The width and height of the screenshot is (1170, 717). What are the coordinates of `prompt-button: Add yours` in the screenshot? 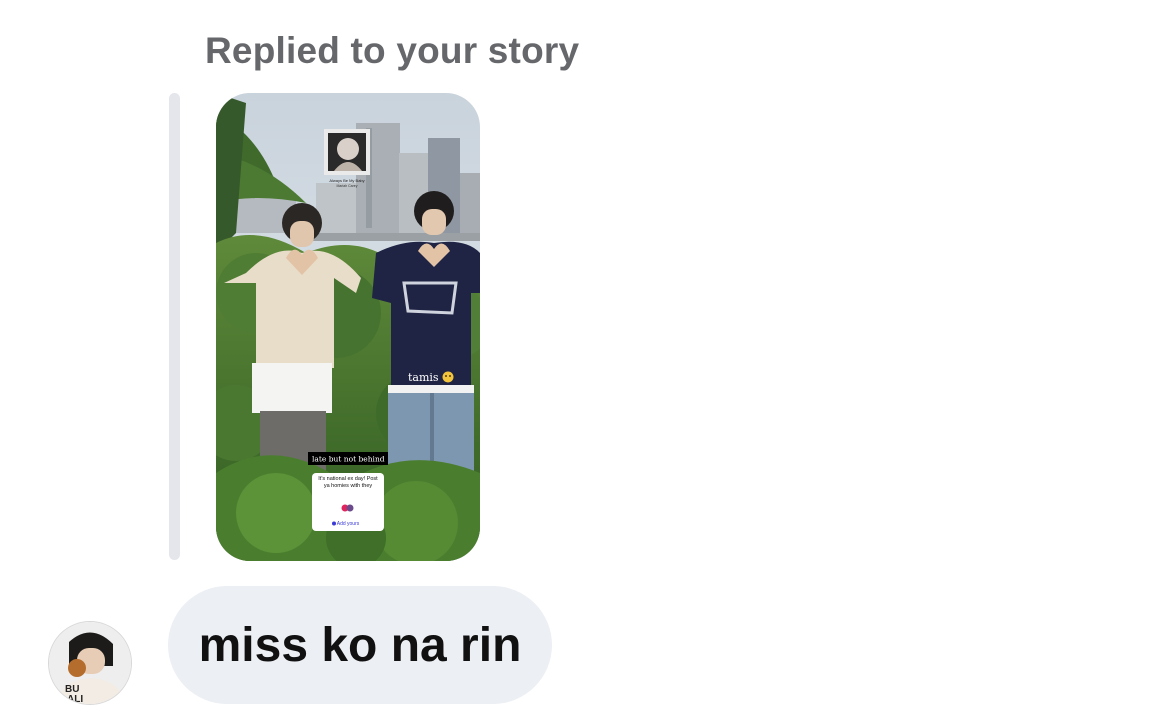 It's located at (348, 524).